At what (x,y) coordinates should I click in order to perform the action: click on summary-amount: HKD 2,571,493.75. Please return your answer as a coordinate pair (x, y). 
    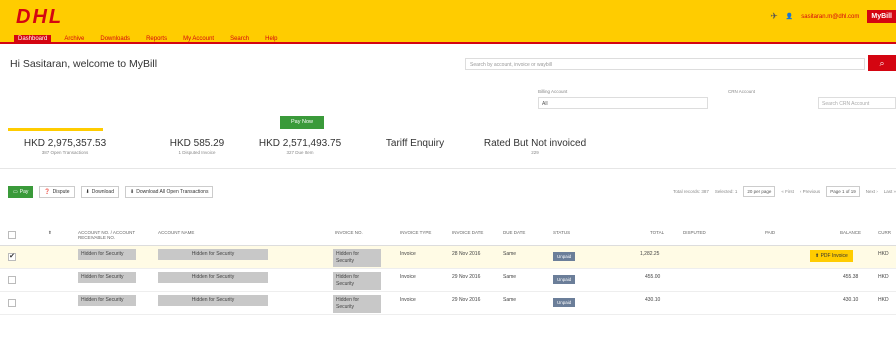
    Looking at the image, I should click on (300, 143).